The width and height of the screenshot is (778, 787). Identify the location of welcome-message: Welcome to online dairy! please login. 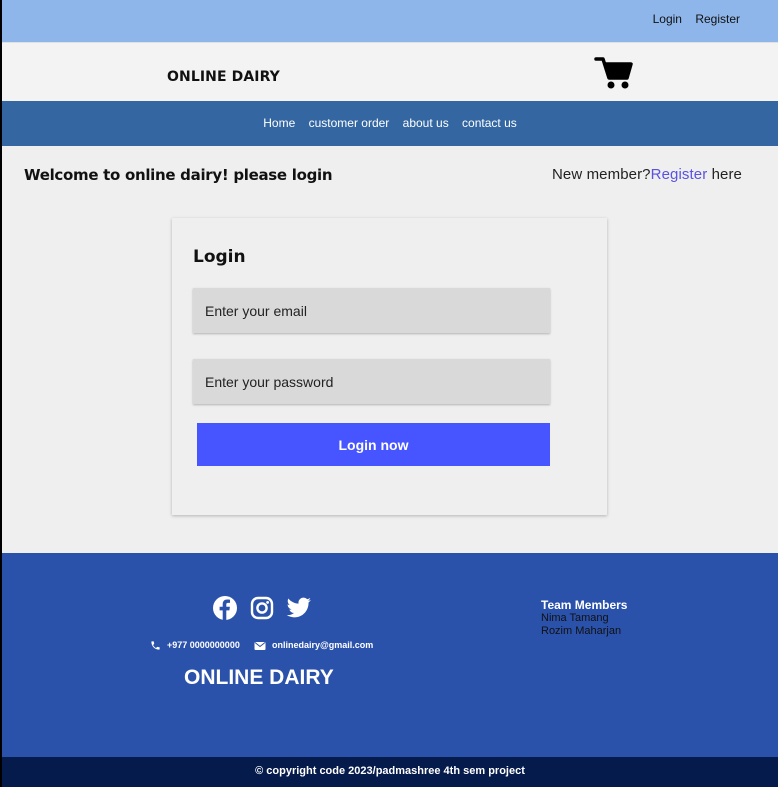
(178, 175).